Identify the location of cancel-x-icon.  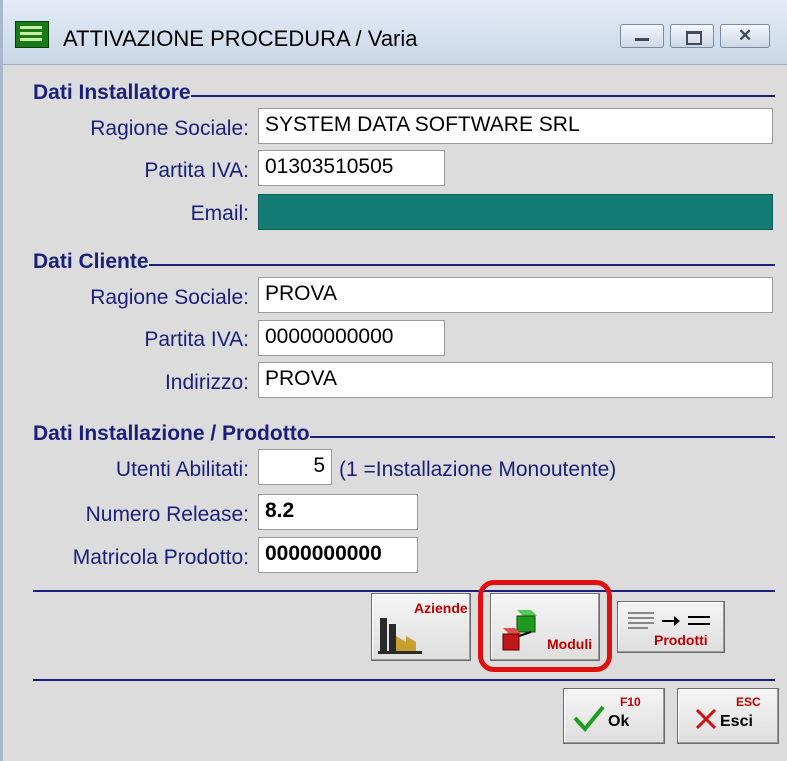
(706, 719).